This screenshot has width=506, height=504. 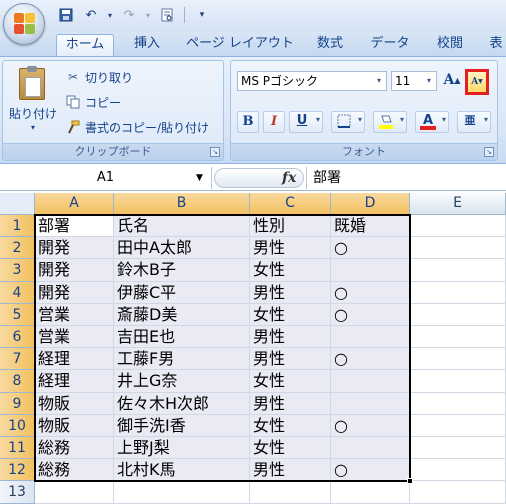 I want to click on cell-e7, so click(x=458, y=359).